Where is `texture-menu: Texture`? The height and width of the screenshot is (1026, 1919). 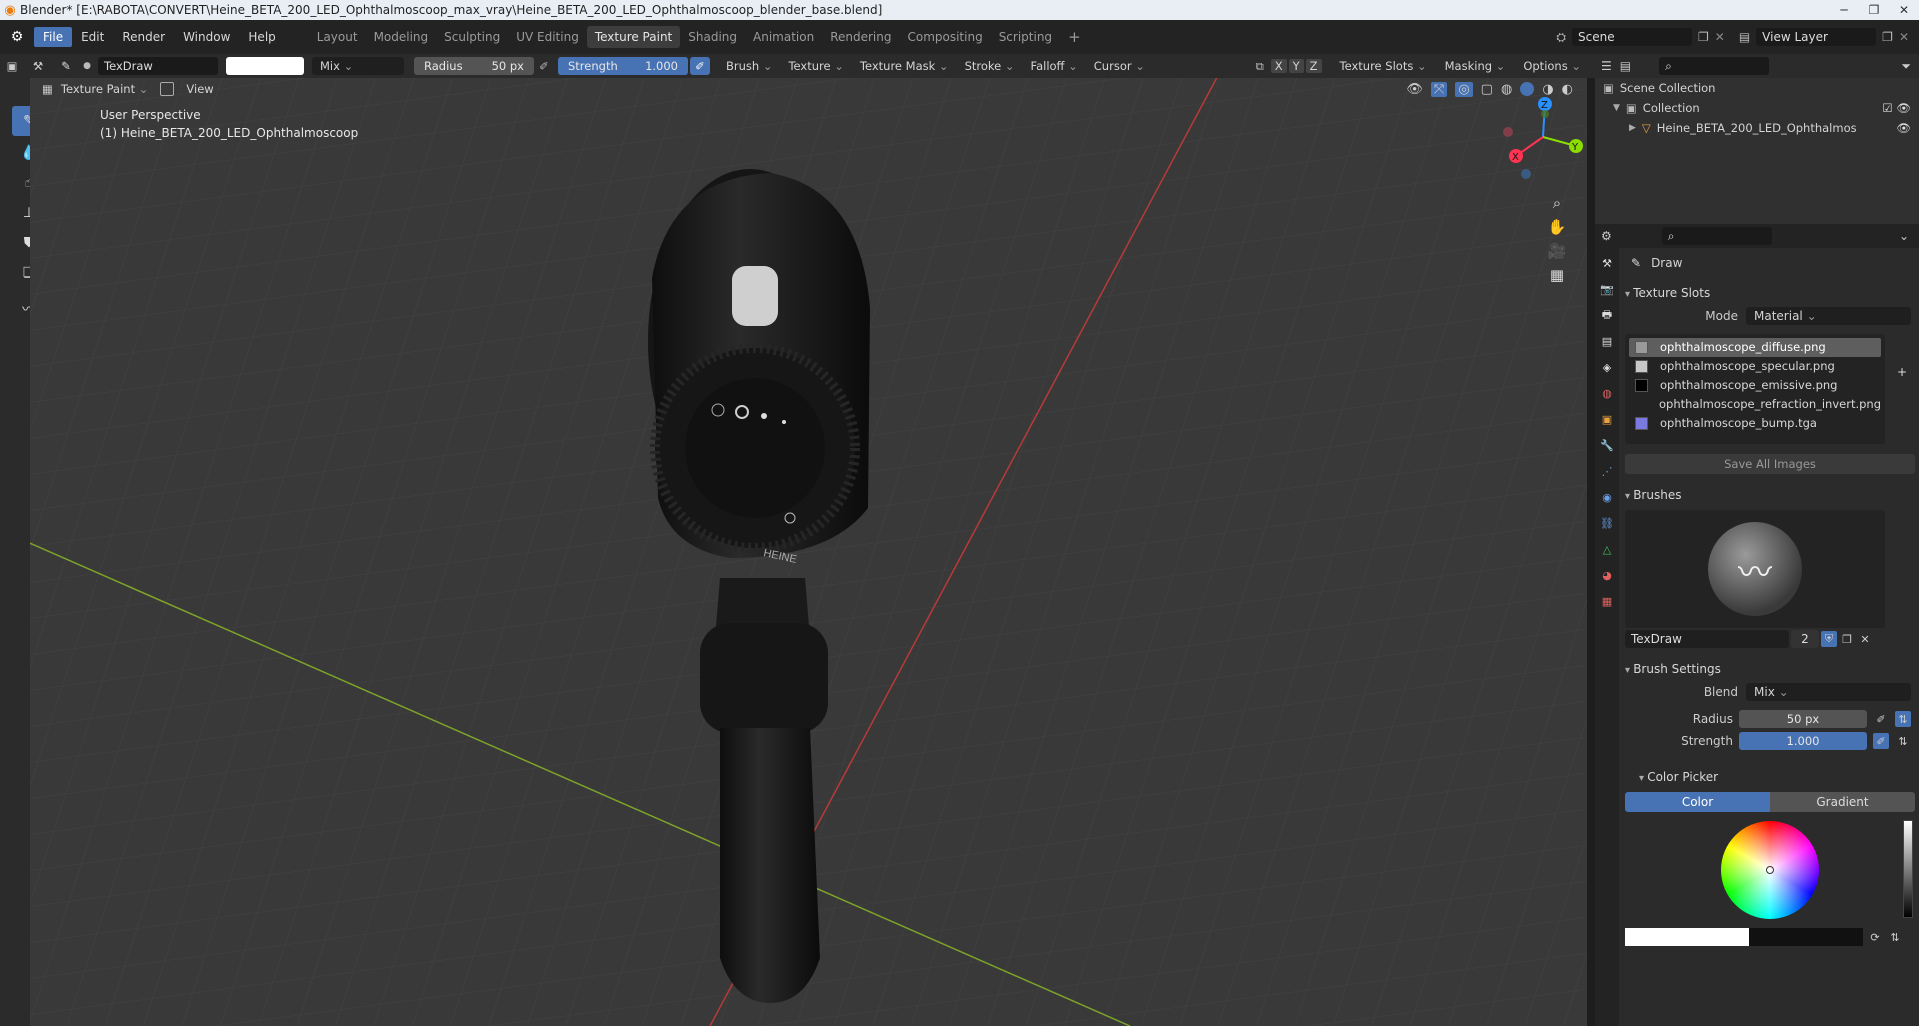 texture-menu: Texture is located at coordinates (815, 66).